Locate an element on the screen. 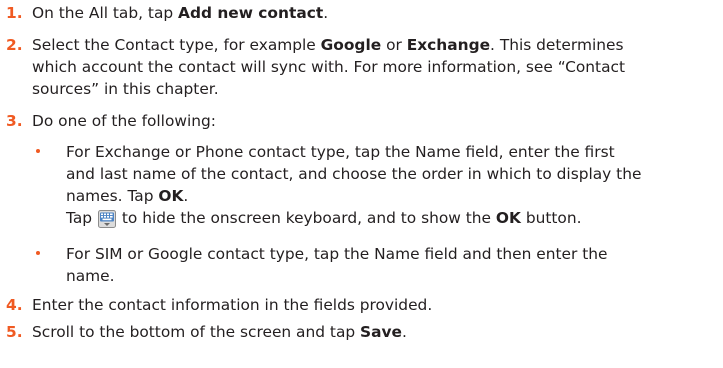 The height and width of the screenshot is (368, 723). bullet-text-part: button. is located at coordinates (551, 218).